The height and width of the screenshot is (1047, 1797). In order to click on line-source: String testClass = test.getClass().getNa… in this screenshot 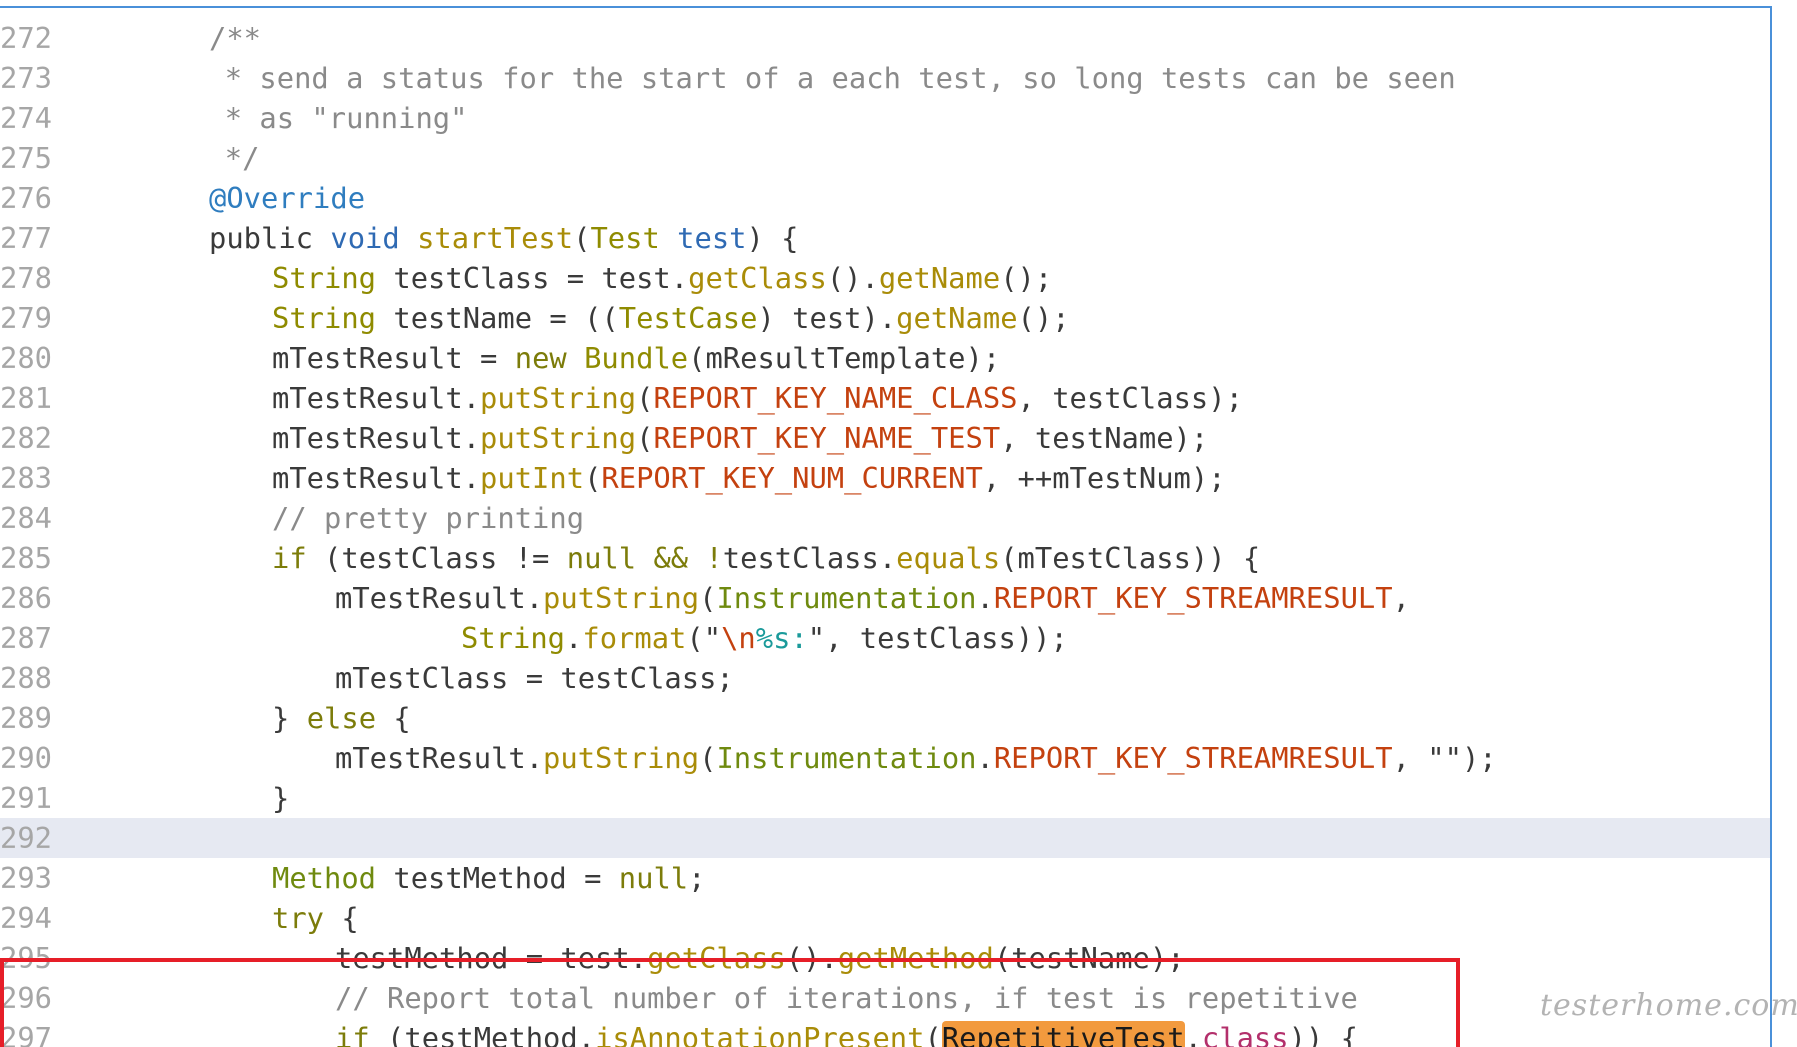, I will do `click(662, 278)`.